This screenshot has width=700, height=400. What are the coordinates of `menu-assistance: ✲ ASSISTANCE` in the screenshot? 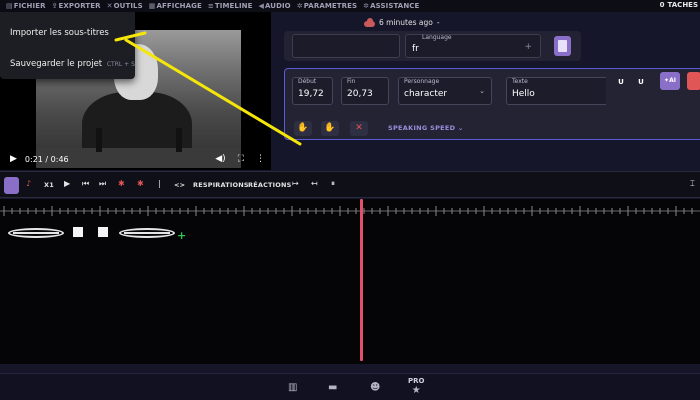 It's located at (391, 6).